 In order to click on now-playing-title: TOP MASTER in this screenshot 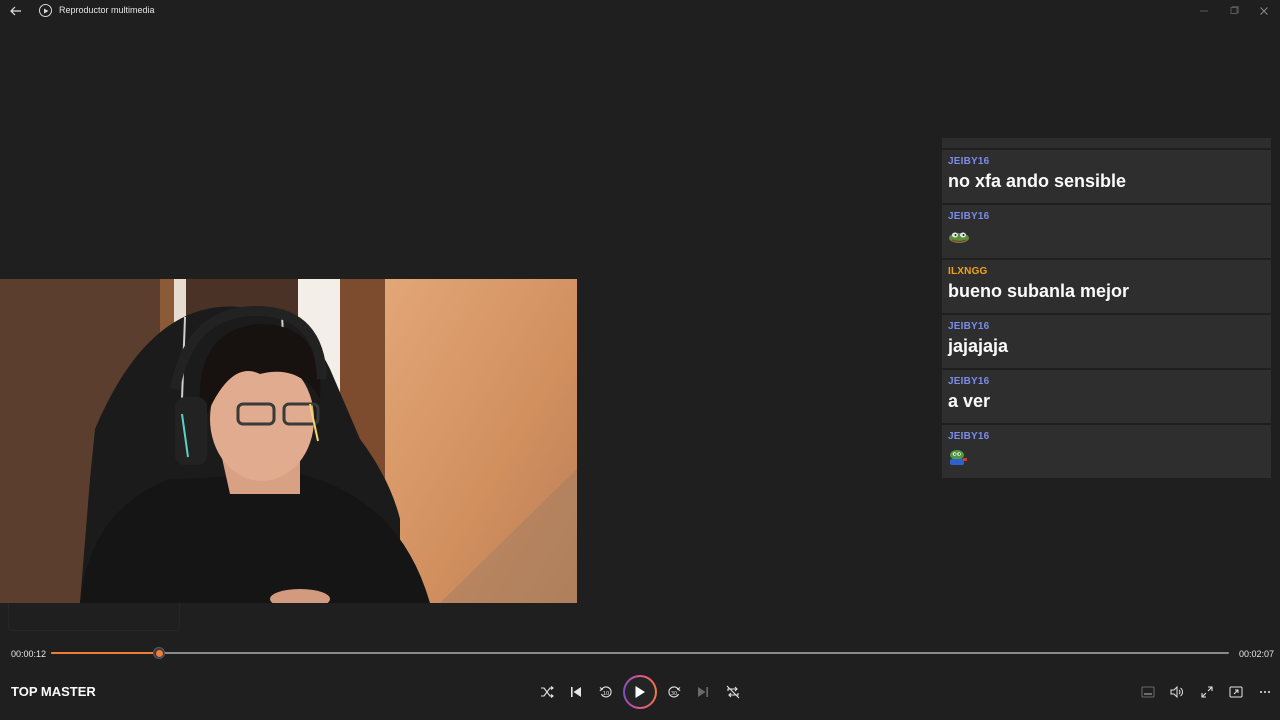, I will do `click(53, 691)`.